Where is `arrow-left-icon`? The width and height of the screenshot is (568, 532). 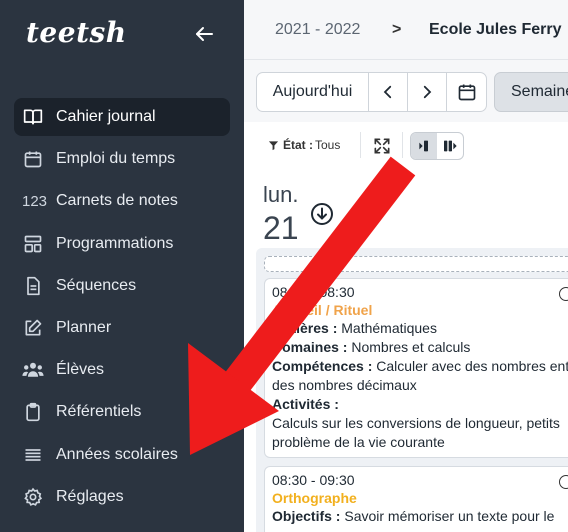 arrow-left-icon is located at coordinates (204, 34).